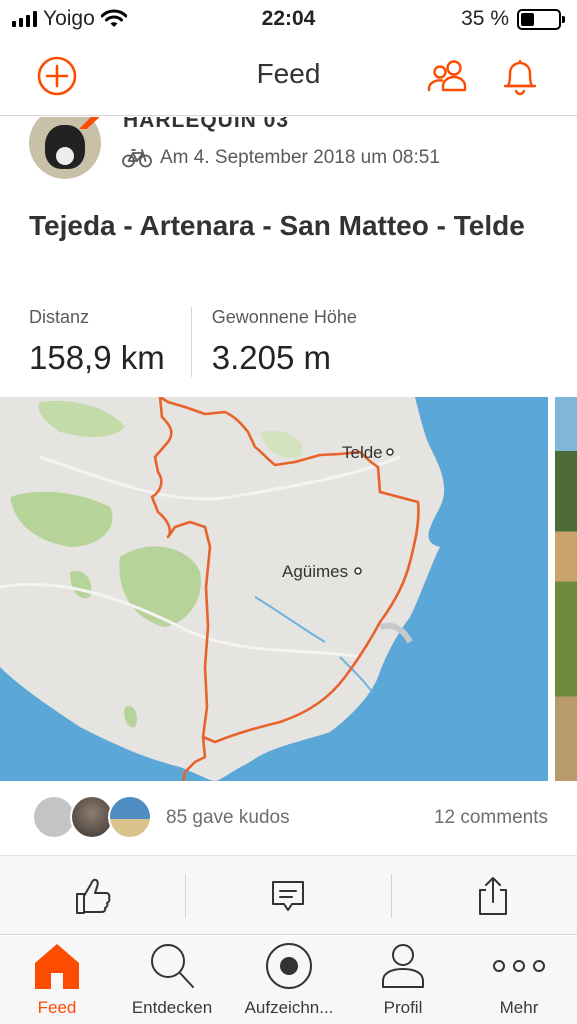 Image resolution: width=577 pixels, height=1024 pixels. I want to click on stat-distance: Distanz 158,9 km, so click(110, 342).